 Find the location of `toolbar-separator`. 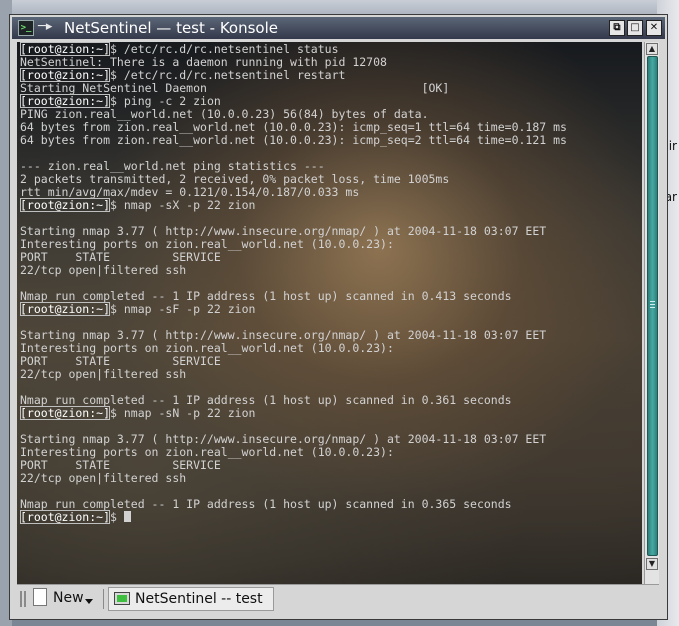

toolbar-separator is located at coordinates (103, 599).